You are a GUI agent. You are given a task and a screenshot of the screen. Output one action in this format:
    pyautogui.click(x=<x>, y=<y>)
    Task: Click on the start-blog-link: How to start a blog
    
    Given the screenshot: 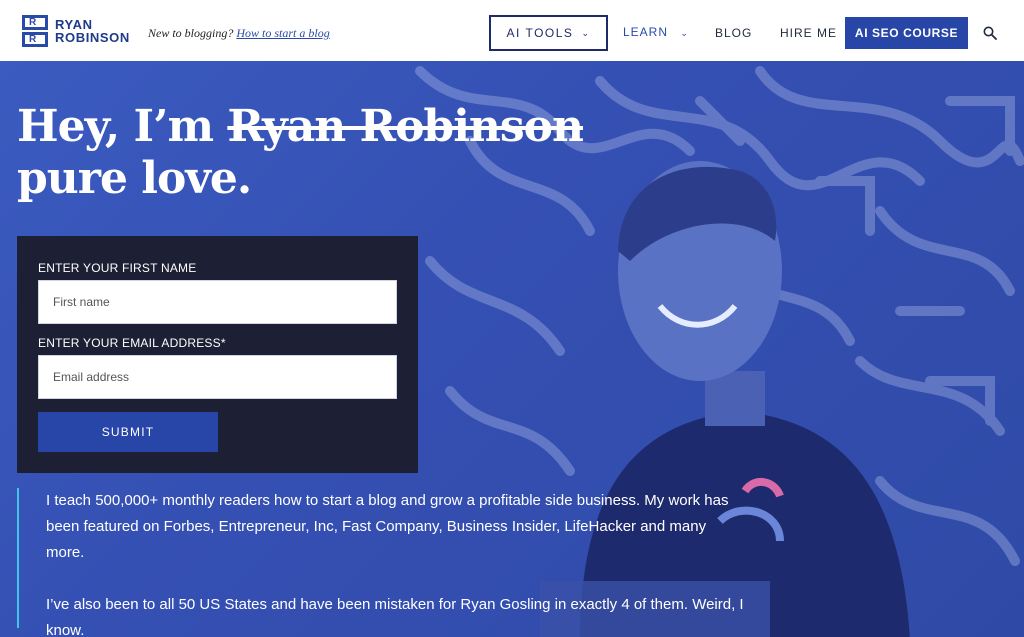 What is the action you would take?
    pyautogui.click(x=282, y=33)
    